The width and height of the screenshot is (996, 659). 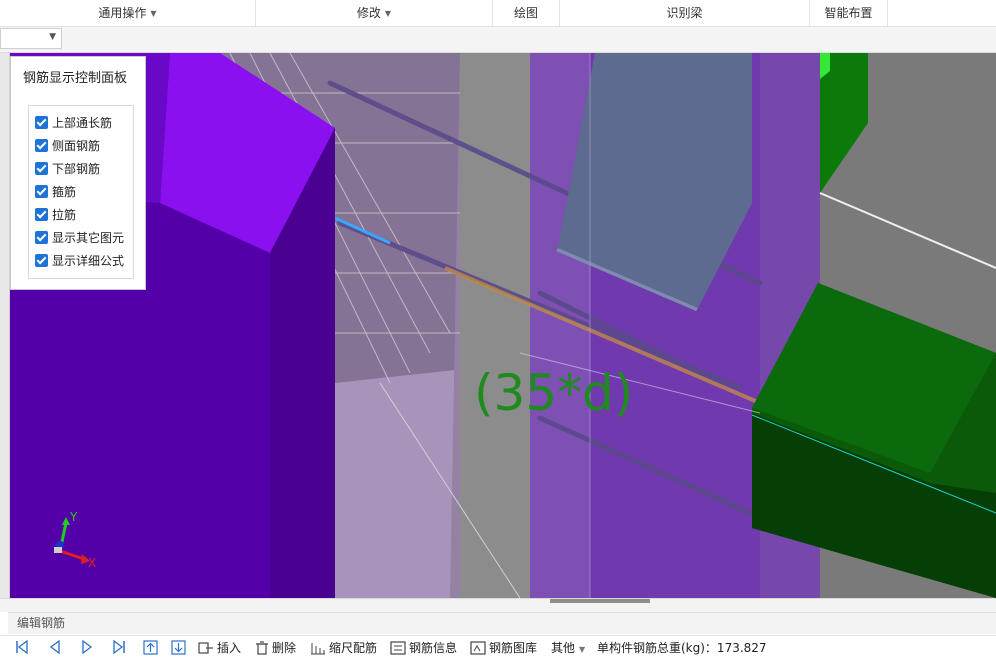 What do you see at coordinates (88, 261) in the screenshot?
I see `option-label: 显示详细公式` at bounding box center [88, 261].